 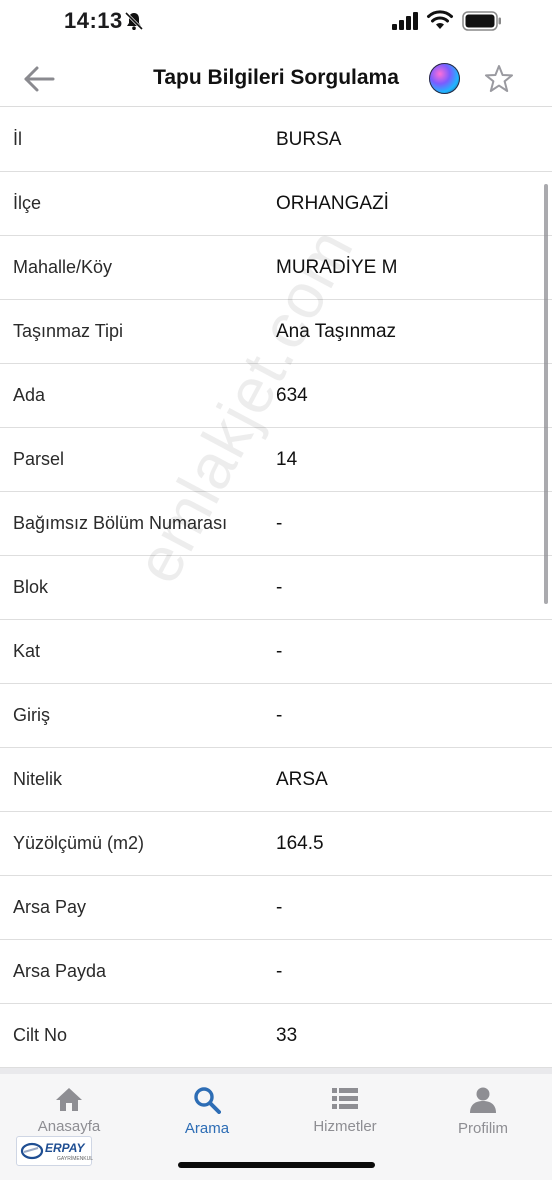 I want to click on info-row: İlçe ORHANGAZİ, so click(x=276, y=204).